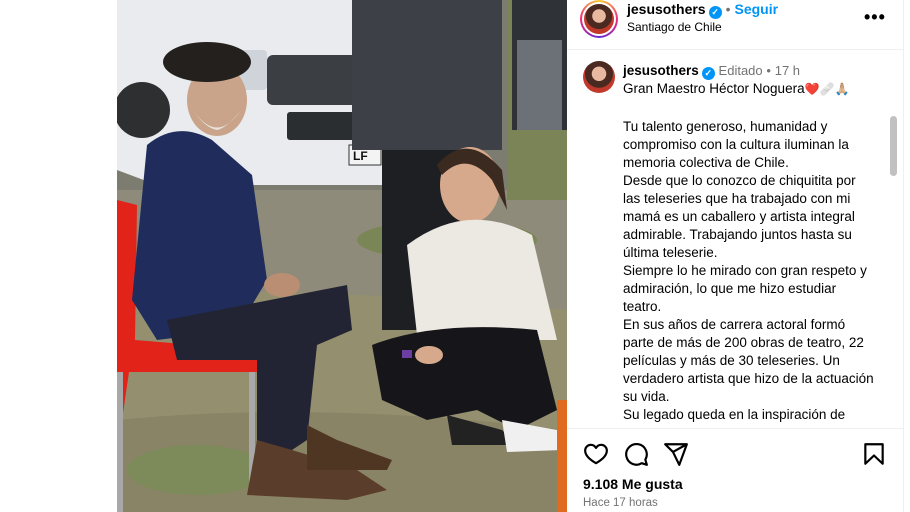  What do you see at coordinates (360, 156) in the screenshot?
I see `svg-text: LF` at bounding box center [360, 156].